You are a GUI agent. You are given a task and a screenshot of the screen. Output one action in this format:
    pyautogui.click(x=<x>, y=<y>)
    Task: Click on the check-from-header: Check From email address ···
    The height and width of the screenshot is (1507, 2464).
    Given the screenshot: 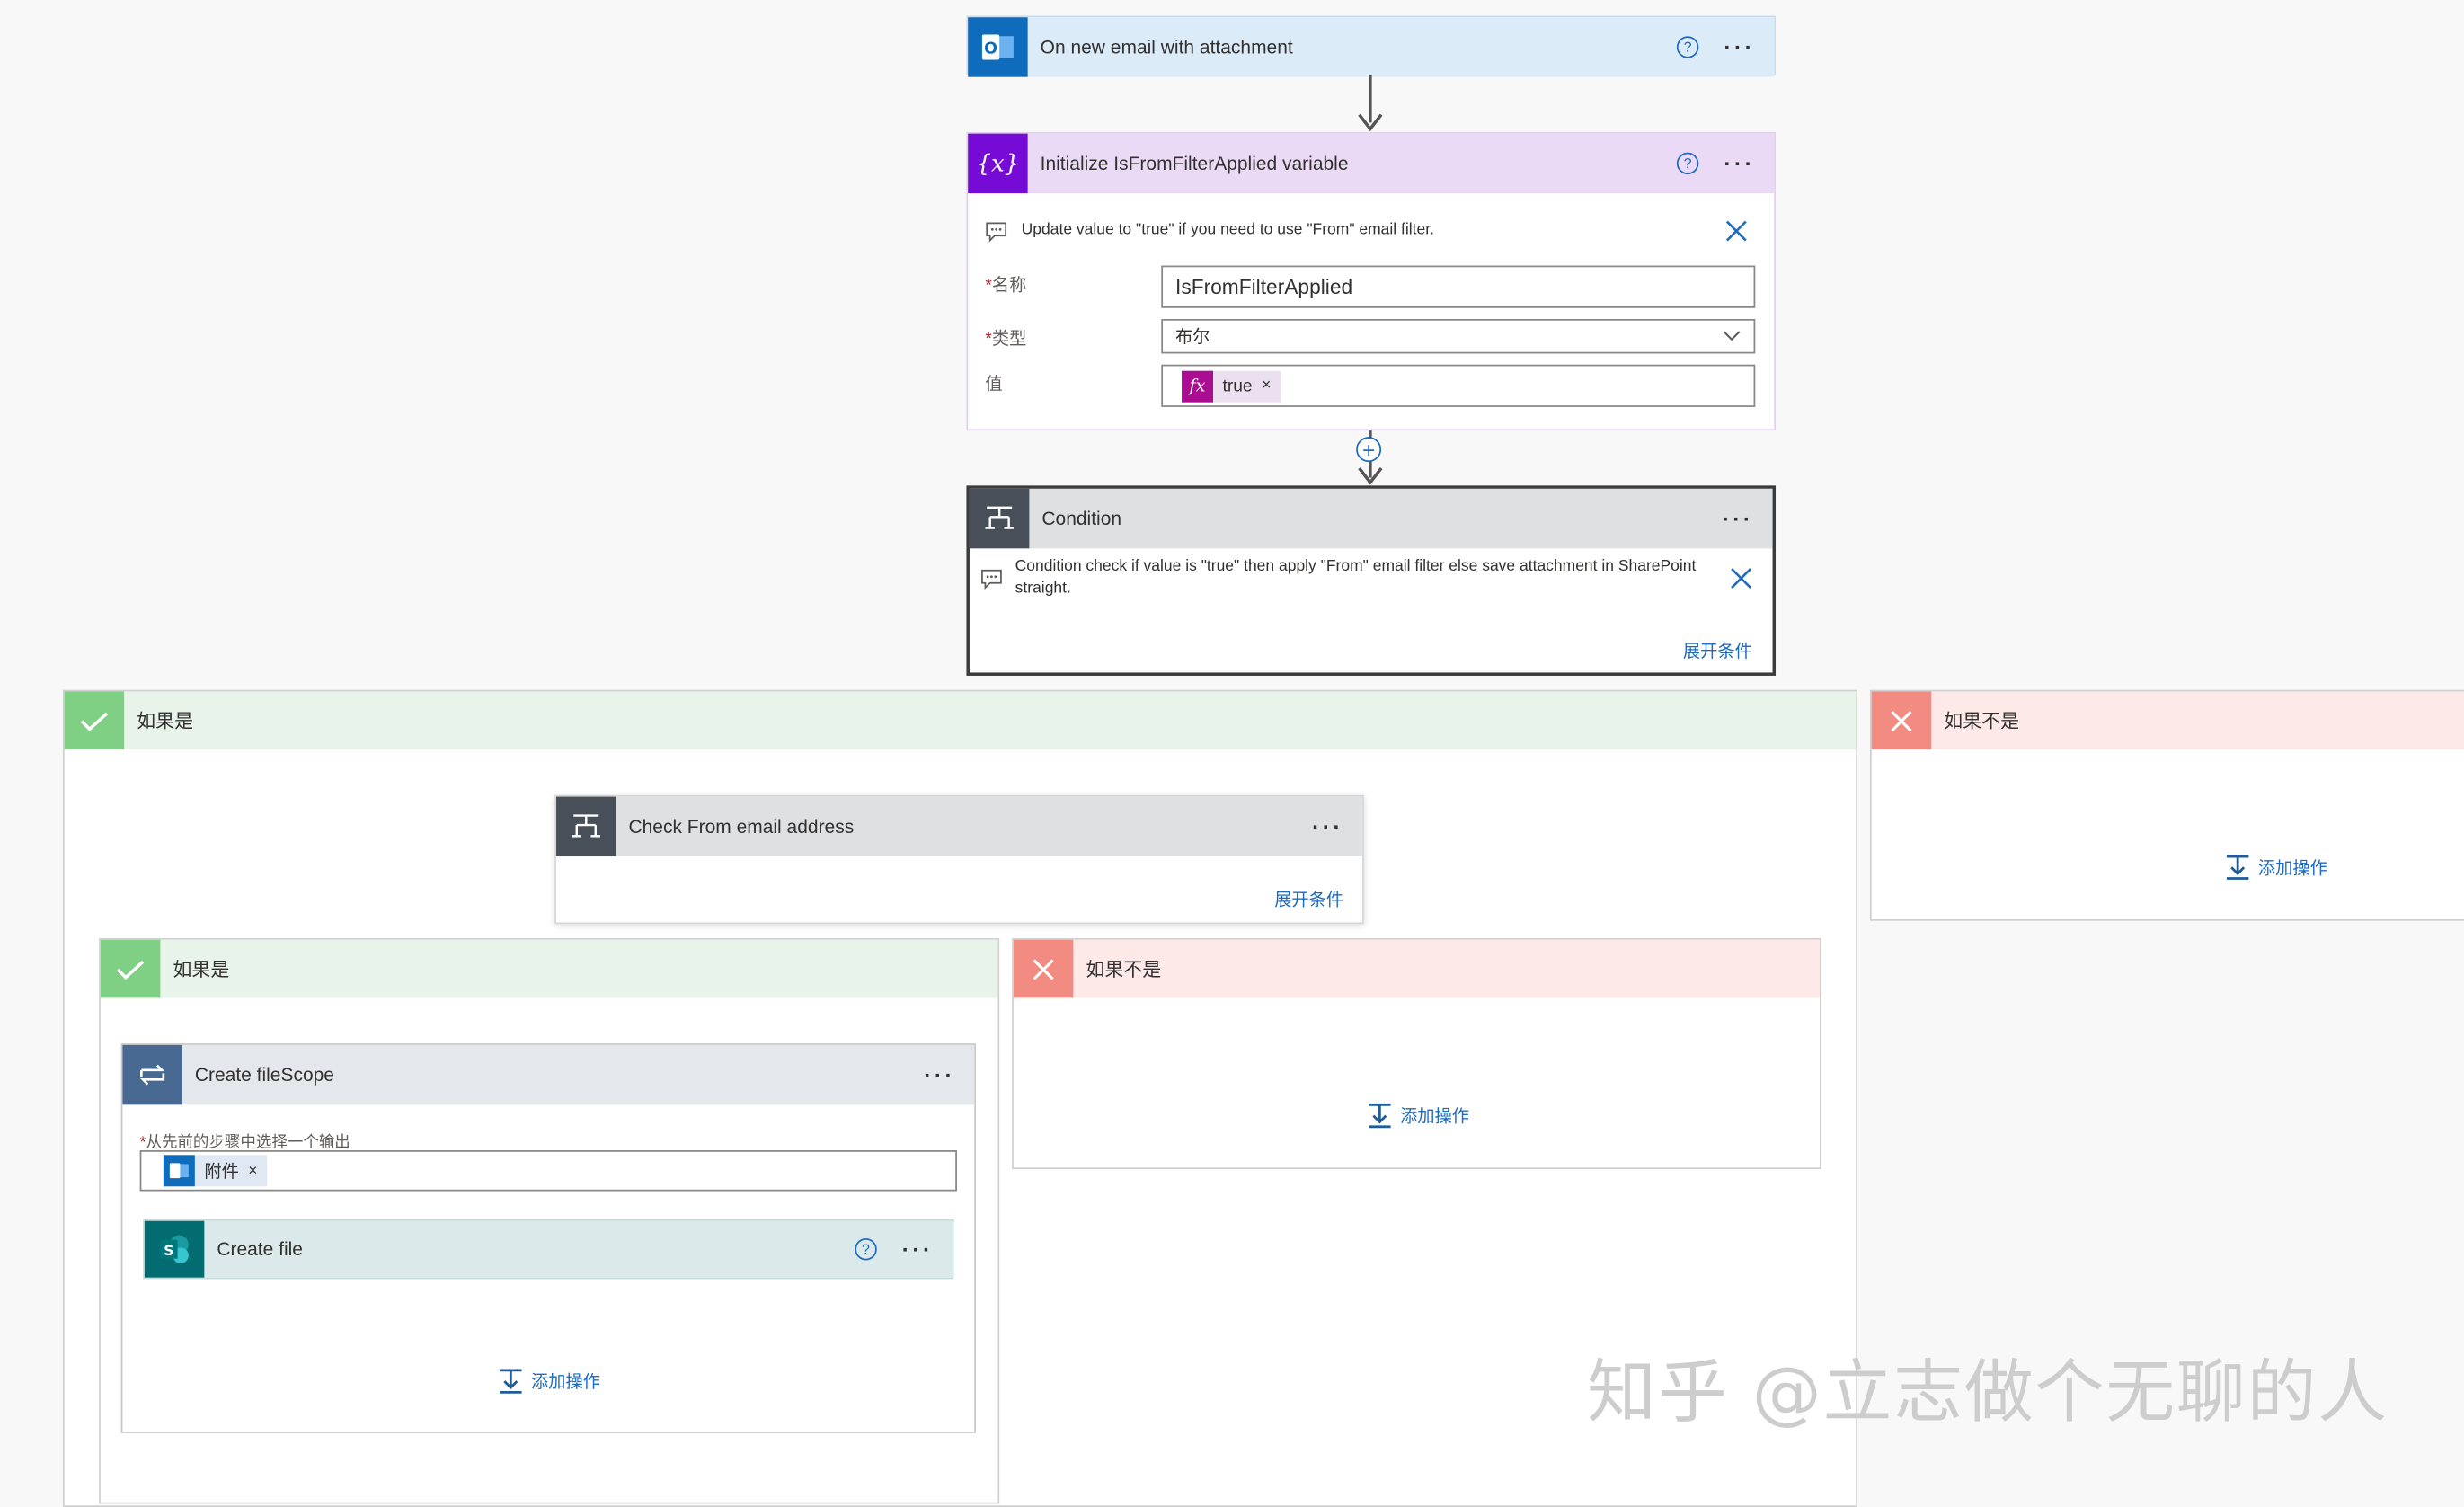 What is the action you would take?
    pyautogui.click(x=960, y=826)
    